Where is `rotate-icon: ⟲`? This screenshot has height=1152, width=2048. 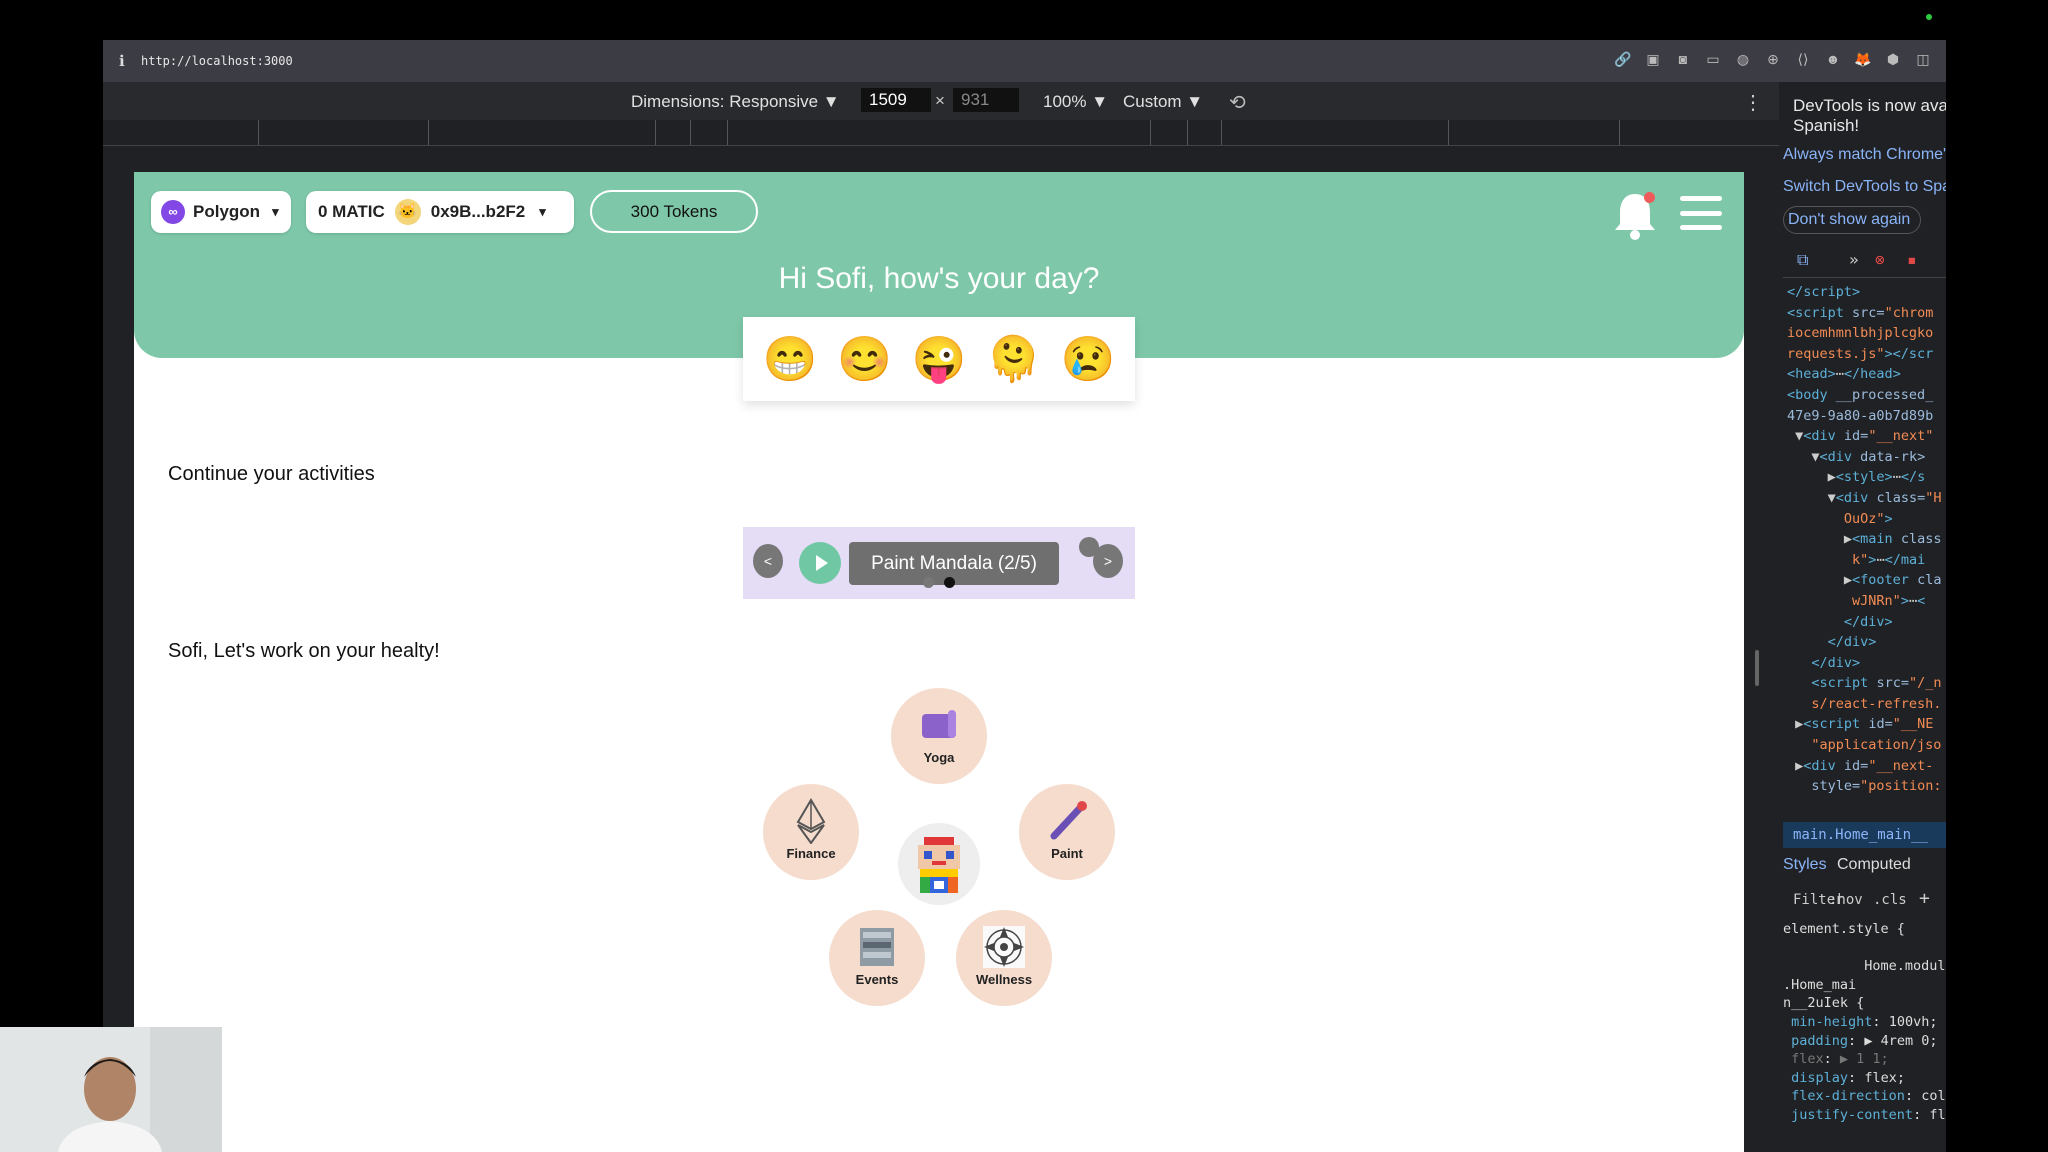
rotate-icon: ⟲ is located at coordinates (1237, 102).